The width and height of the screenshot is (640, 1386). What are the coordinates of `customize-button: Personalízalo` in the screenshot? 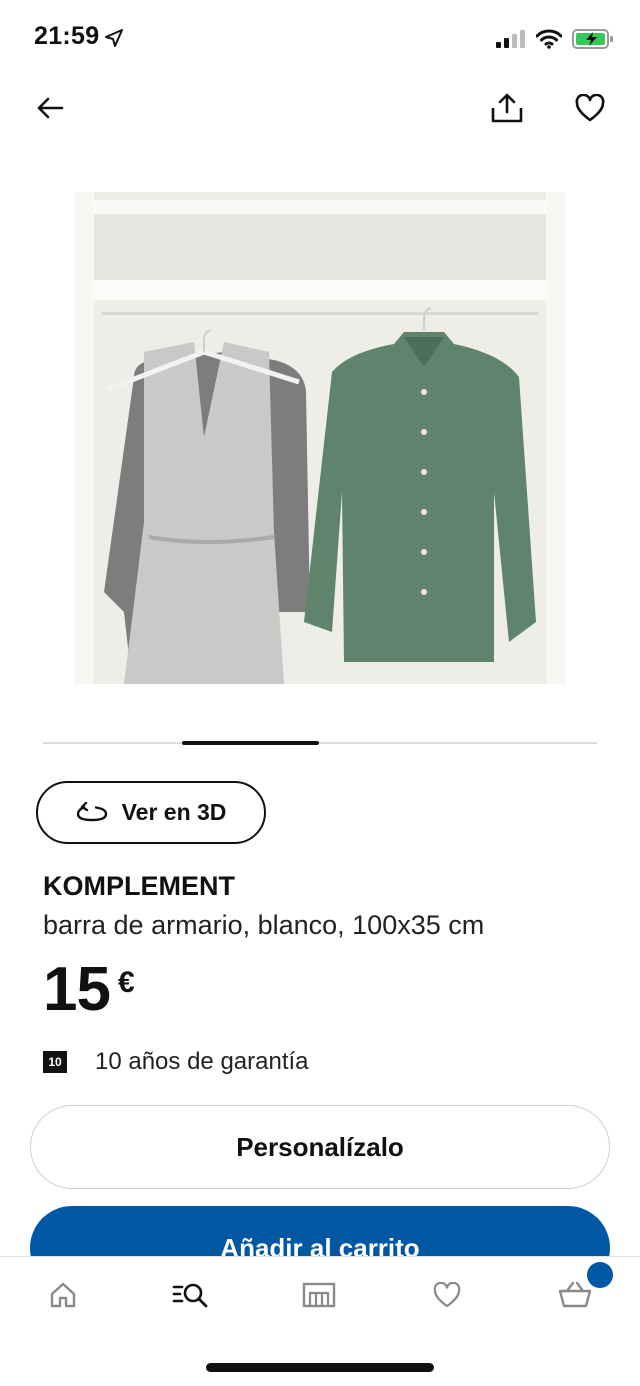 It's located at (320, 1147).